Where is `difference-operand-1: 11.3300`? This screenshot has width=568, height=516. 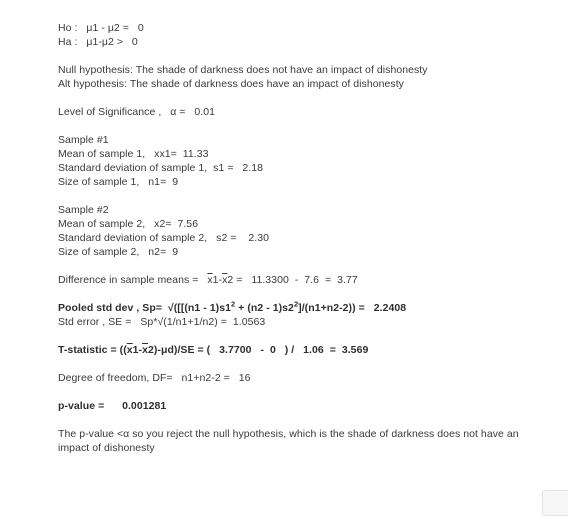 difference-operand-1: 11.3300 is located at coordinates (270, 280).